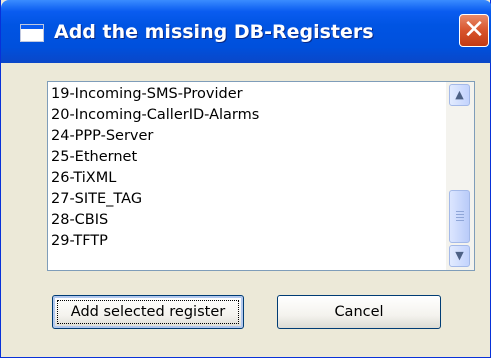  I want to click on list-item: 29-TFTP, so click(79, 241).